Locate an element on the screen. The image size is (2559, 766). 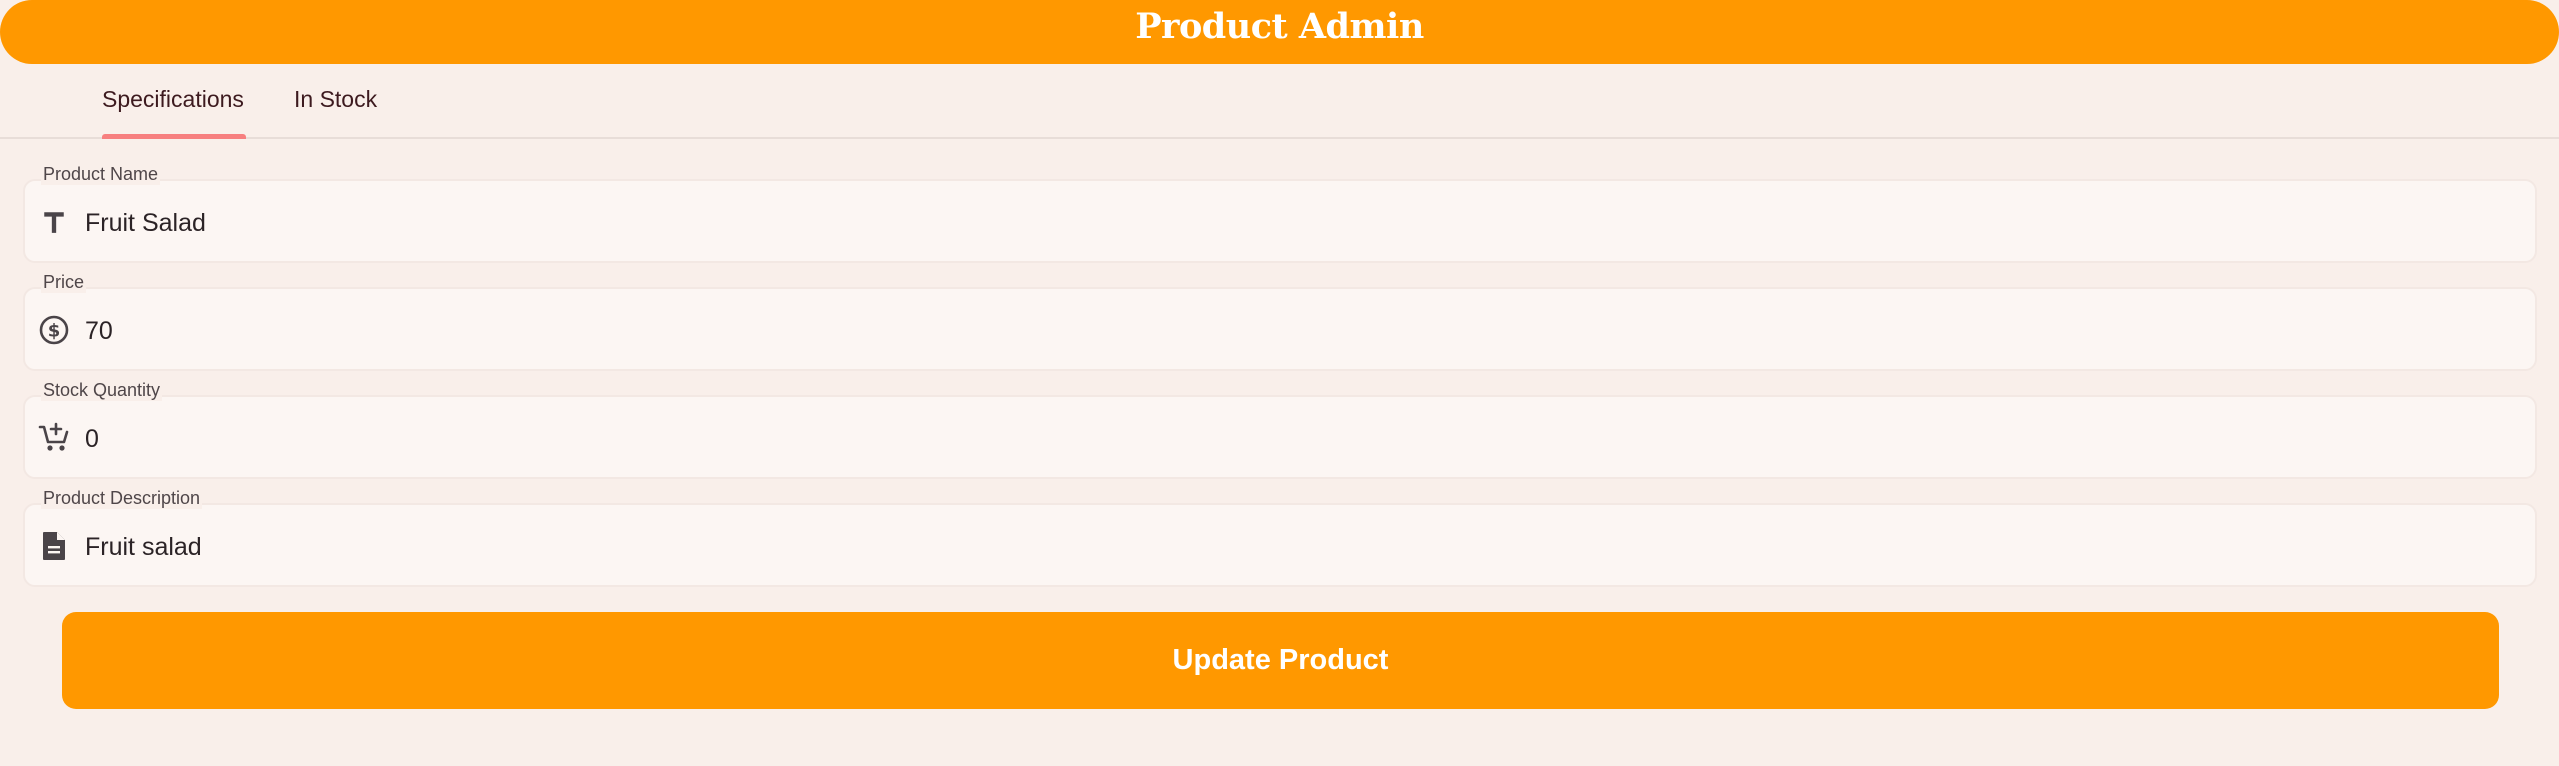
product-description-input is located at coordinates (1285, 547).